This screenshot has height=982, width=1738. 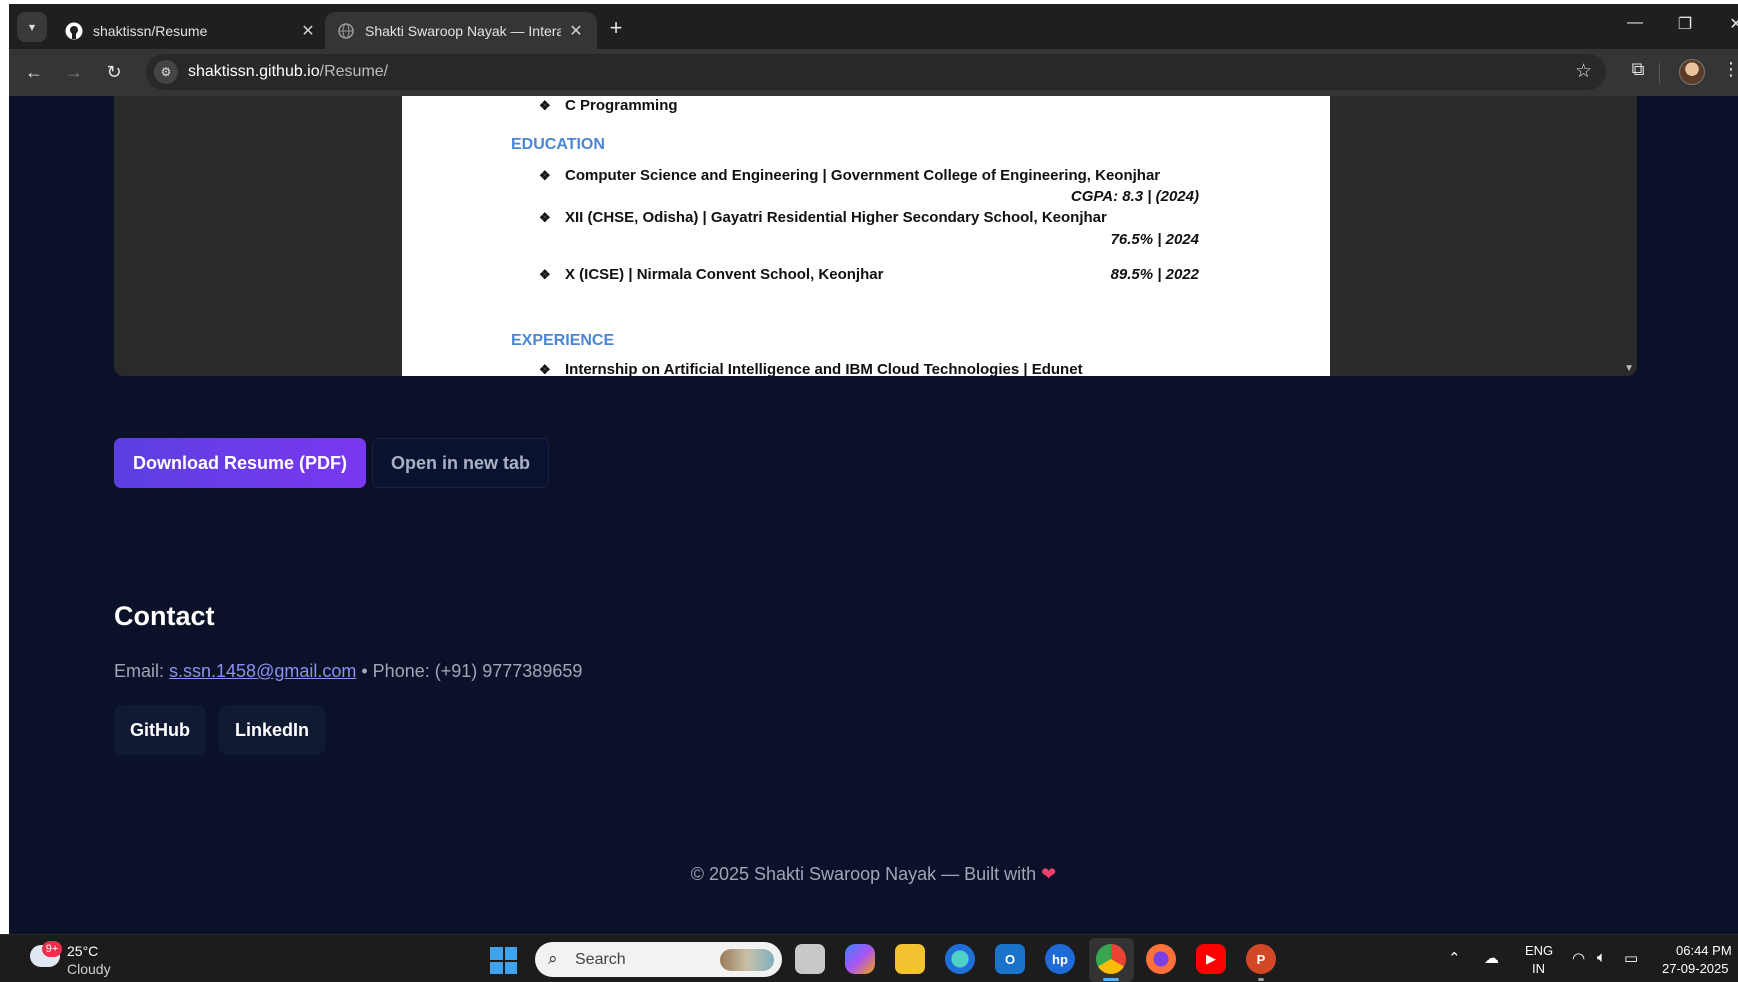 What do you see at coordinates (1538, 968) in the screenshot?
I see `input-region: IN` at bounding box center [1538, 968].